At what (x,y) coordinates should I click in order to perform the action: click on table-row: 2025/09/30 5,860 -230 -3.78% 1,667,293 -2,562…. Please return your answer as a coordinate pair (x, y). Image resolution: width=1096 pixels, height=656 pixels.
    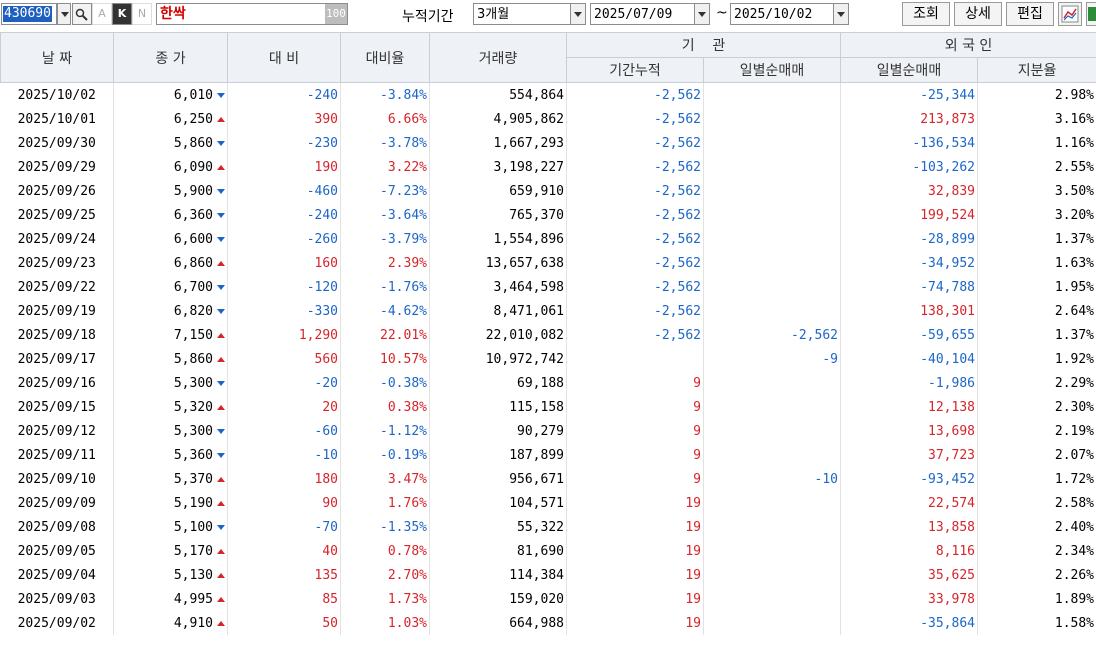
    Looking at the image, I should click on (548, 143).